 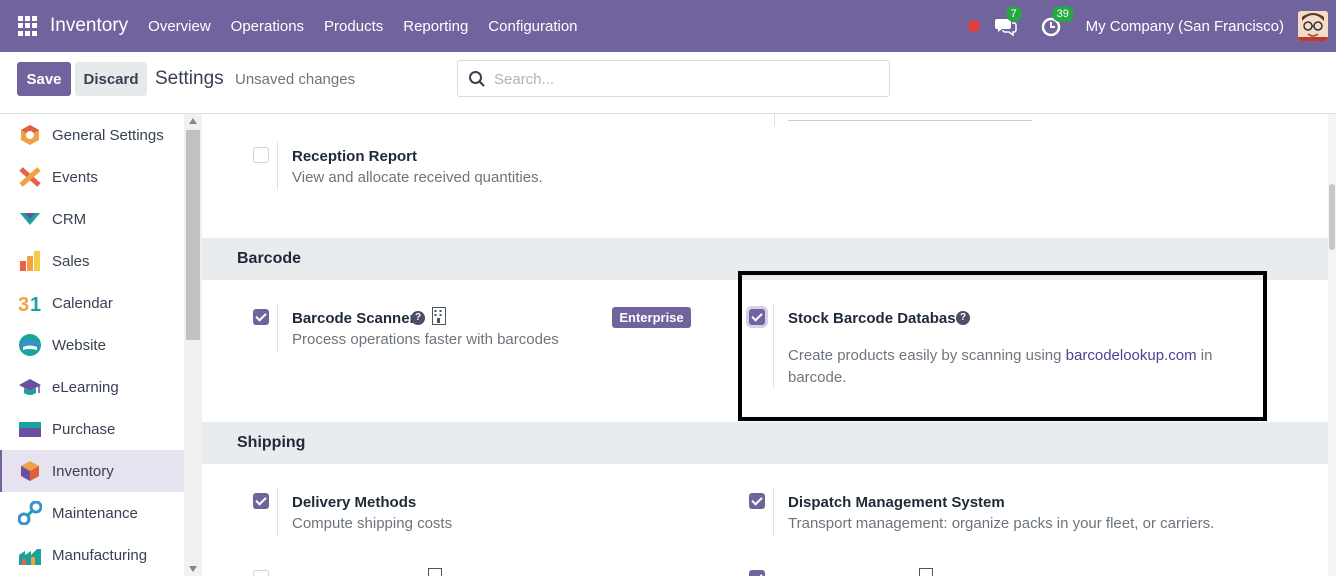 I want to click on unsaved-status: Unsaved changes, so click(x=295, y=79).